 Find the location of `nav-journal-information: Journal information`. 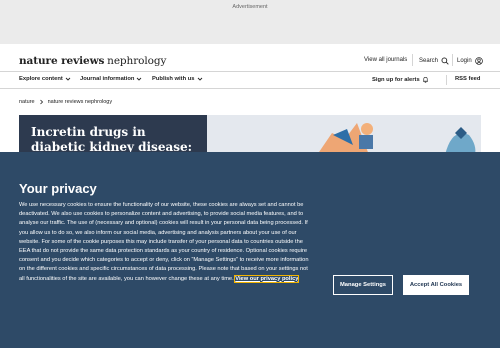

nav-journal-information: Journal information is located at coordinates (111, 79).